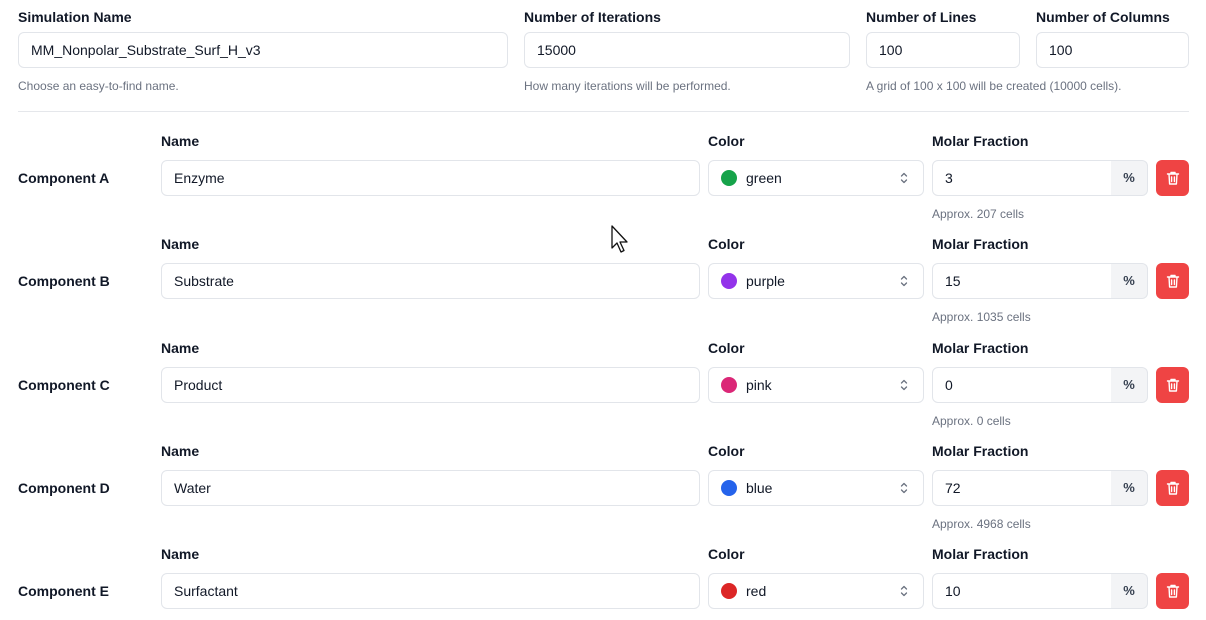 The image size is (1206, 620). What do you see at coordinates (64, 178) in the screenshot?
I see `component-label: Component A` at bounding box center [64, 178].